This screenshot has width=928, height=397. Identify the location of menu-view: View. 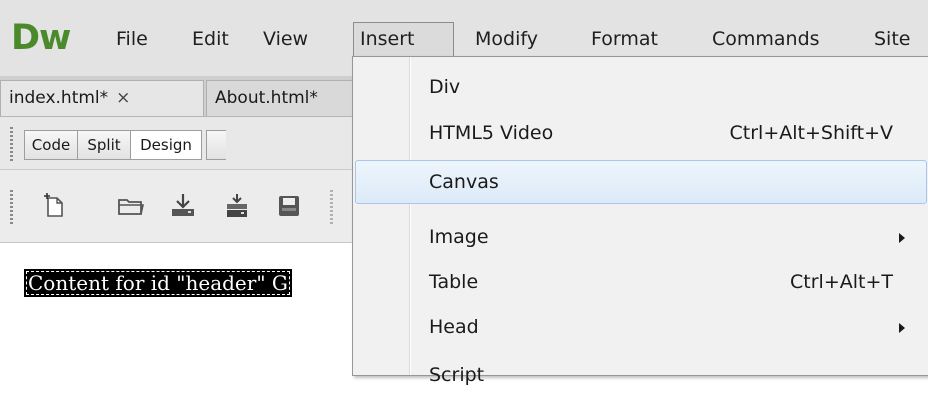
(285, 39).